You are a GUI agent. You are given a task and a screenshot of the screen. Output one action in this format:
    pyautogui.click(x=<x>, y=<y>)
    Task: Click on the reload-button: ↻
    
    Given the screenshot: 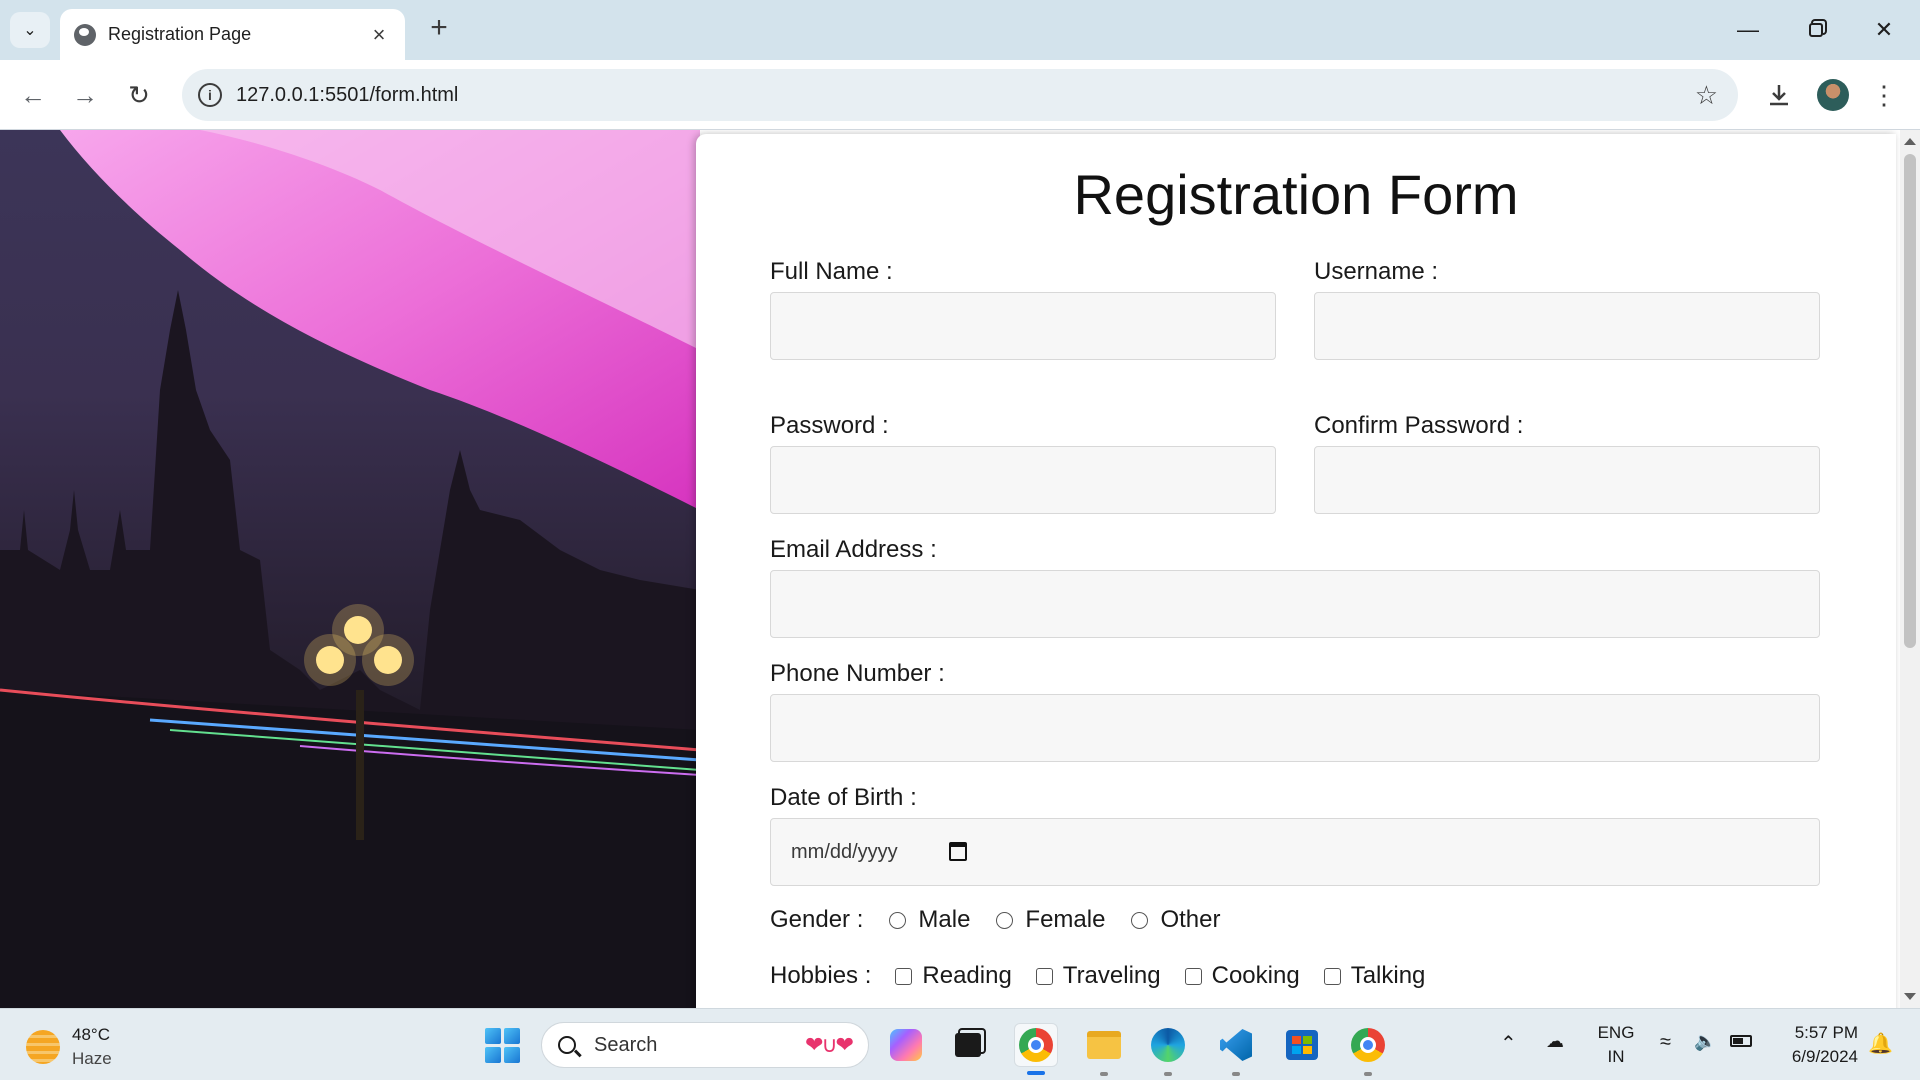 What is the action you would take?
    pyautogui.click(x=139, y=95)
    